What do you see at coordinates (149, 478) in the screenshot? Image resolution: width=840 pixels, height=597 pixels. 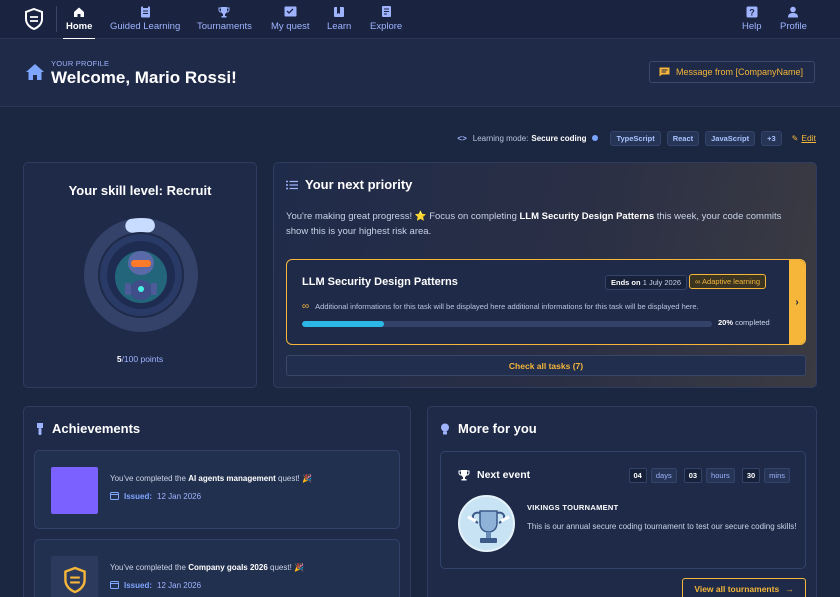 I see `achv-pre: You've completed the` at bounding box center [149, 478].